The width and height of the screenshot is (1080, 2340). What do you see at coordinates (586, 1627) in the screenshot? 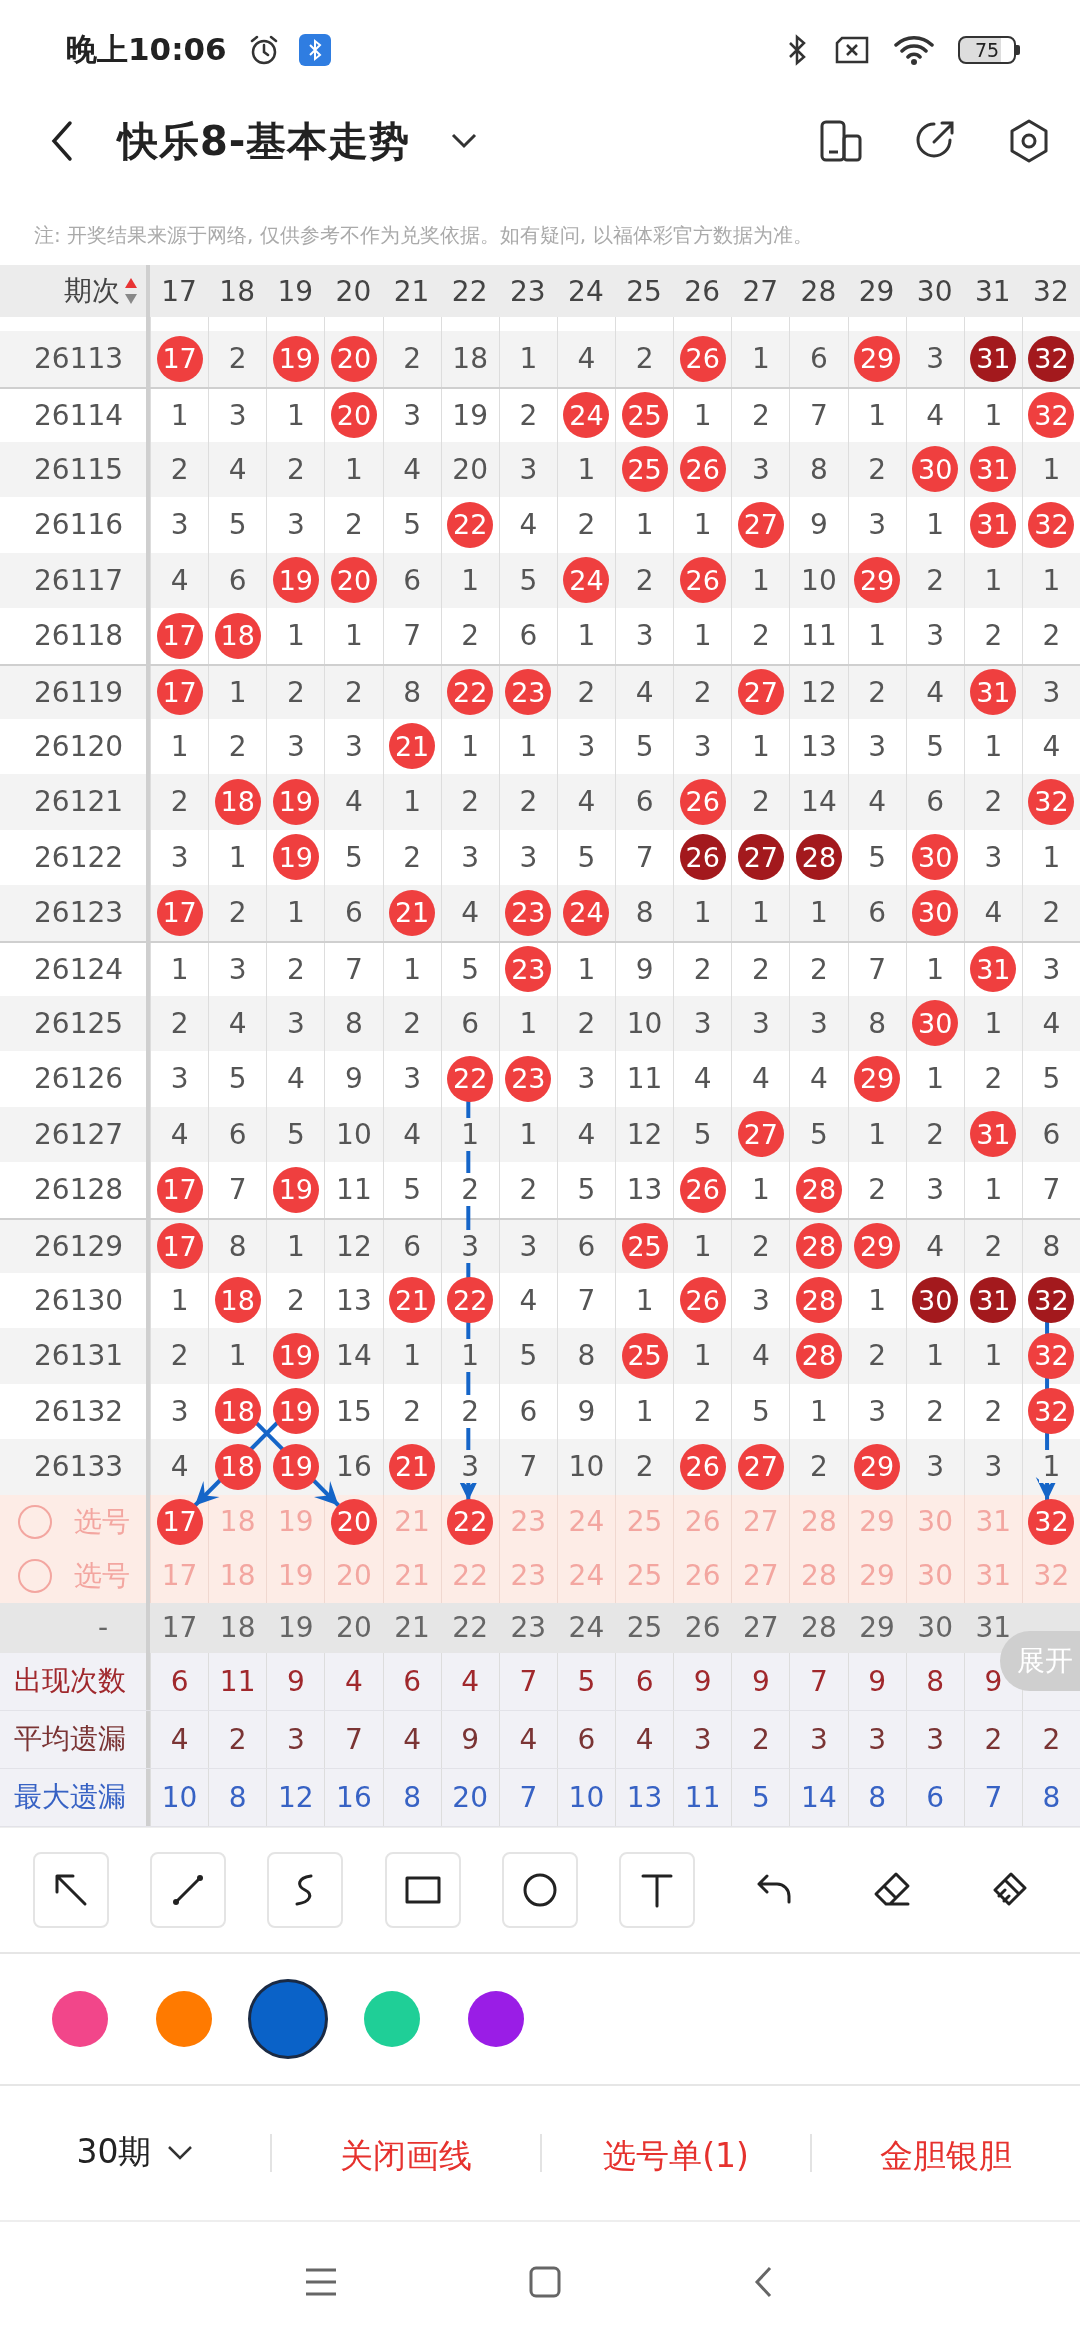
I see `column-number: 24` at bounding box center [586, 1627].